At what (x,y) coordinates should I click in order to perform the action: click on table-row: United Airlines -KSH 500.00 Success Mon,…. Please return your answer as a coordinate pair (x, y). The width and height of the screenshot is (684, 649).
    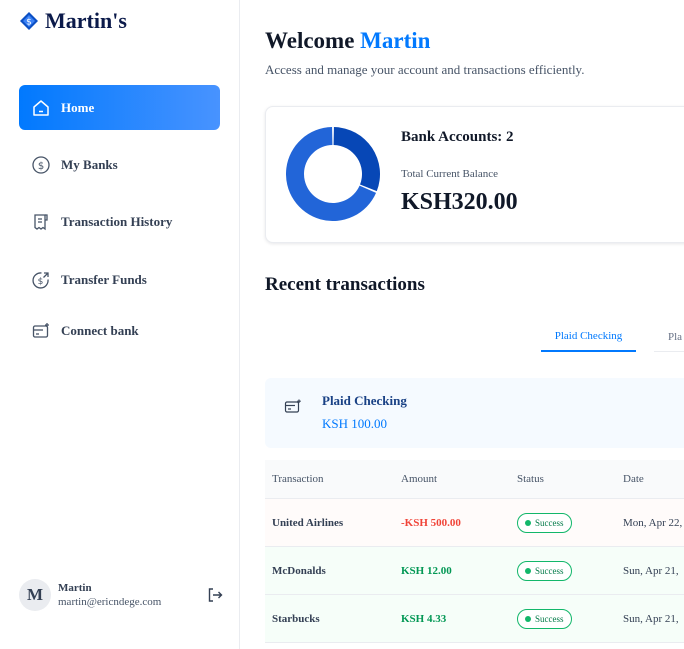
    Looking at the image, I should click on (474, 523).